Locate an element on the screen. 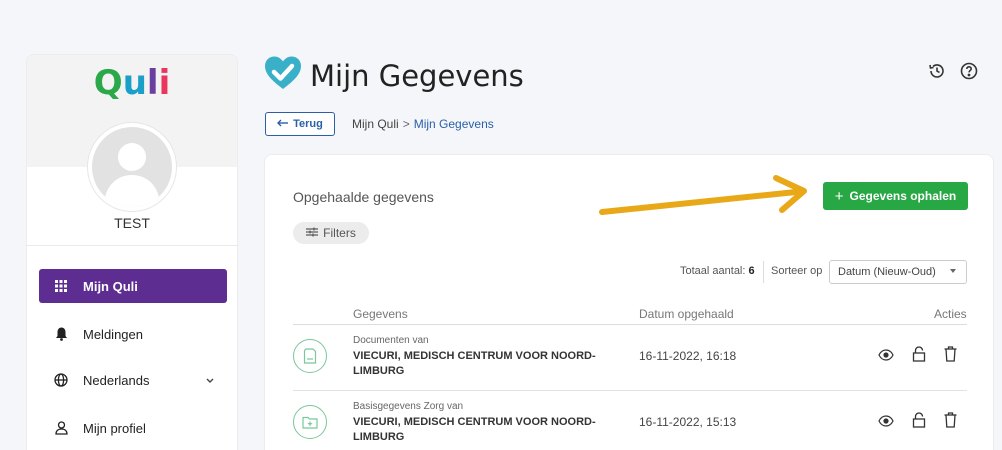  card-title: Opgehaalde gegevens is located at coordinates (363, 197).